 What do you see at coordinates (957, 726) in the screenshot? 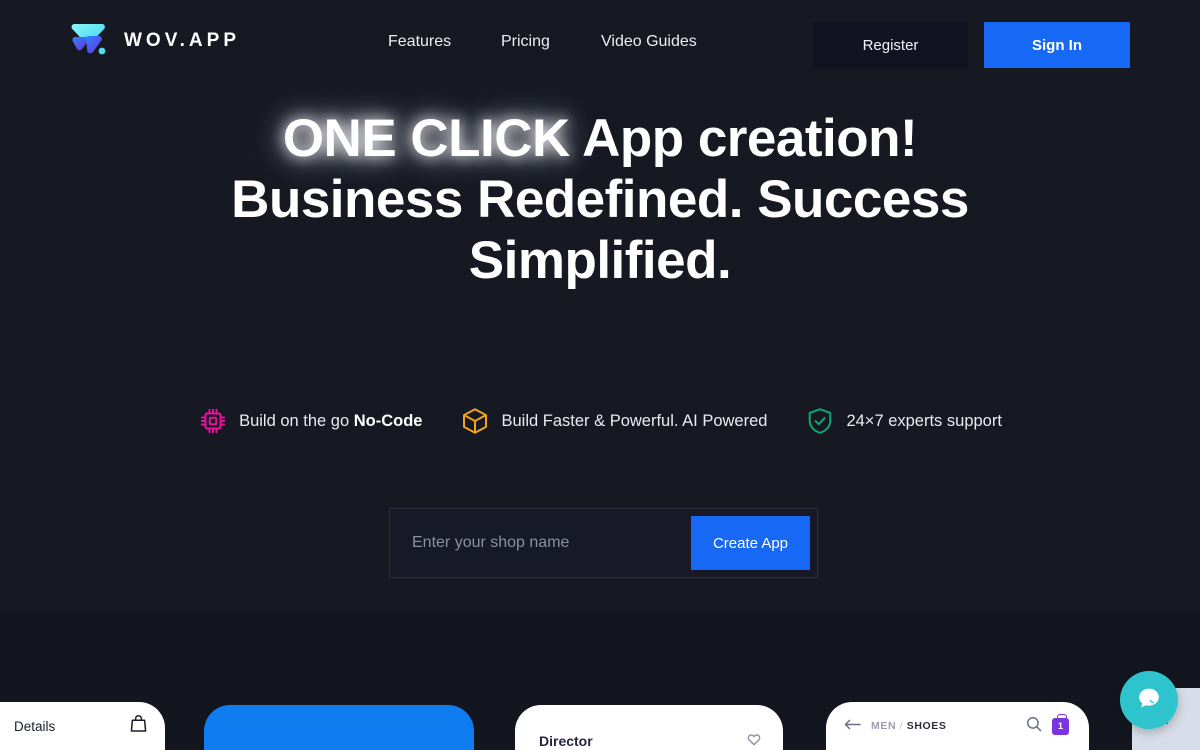
I see `showcase-card-shop: MEN / SHOES 1` at bounding box center [957, 726].